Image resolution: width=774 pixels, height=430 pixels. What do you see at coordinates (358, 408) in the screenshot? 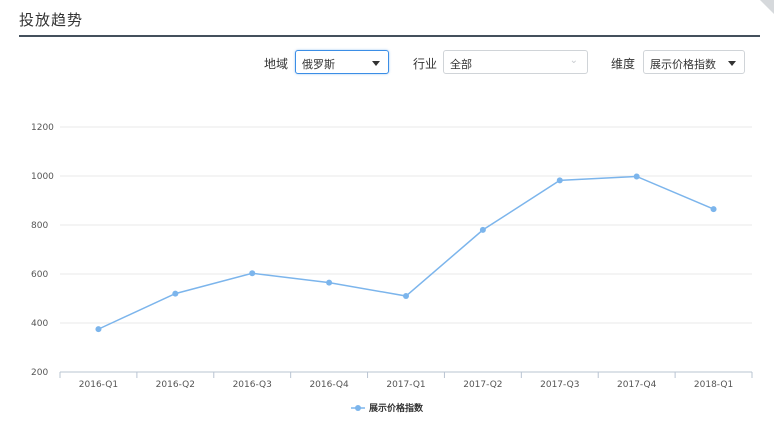
I see `legend-point-marker` at bounding box center [358, 408].